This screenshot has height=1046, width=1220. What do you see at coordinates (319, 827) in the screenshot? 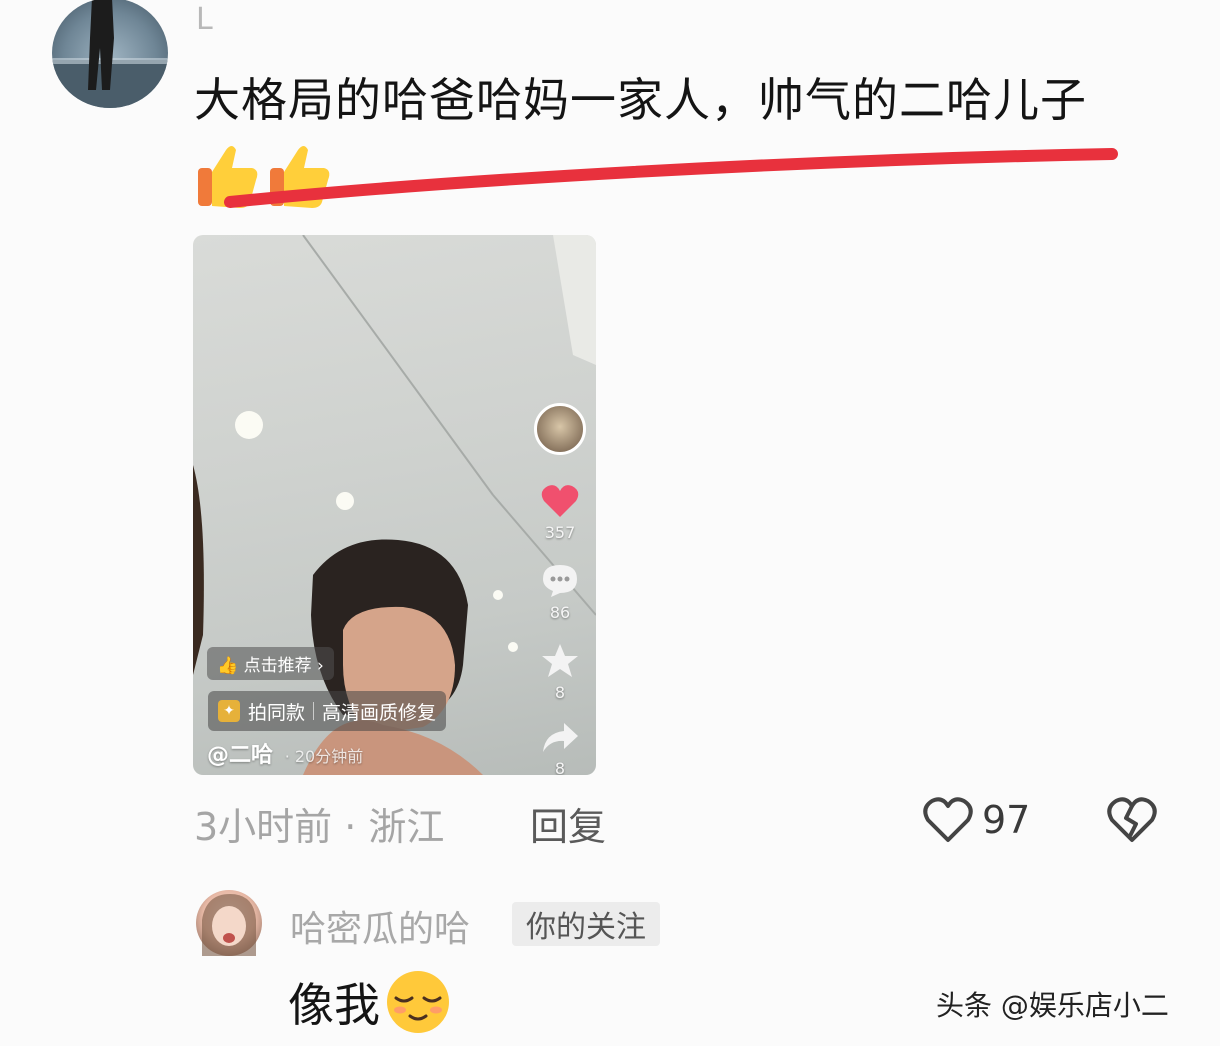
I see `comment-meta: 3小时前 · 浙江` at bounding box center [319, 827].